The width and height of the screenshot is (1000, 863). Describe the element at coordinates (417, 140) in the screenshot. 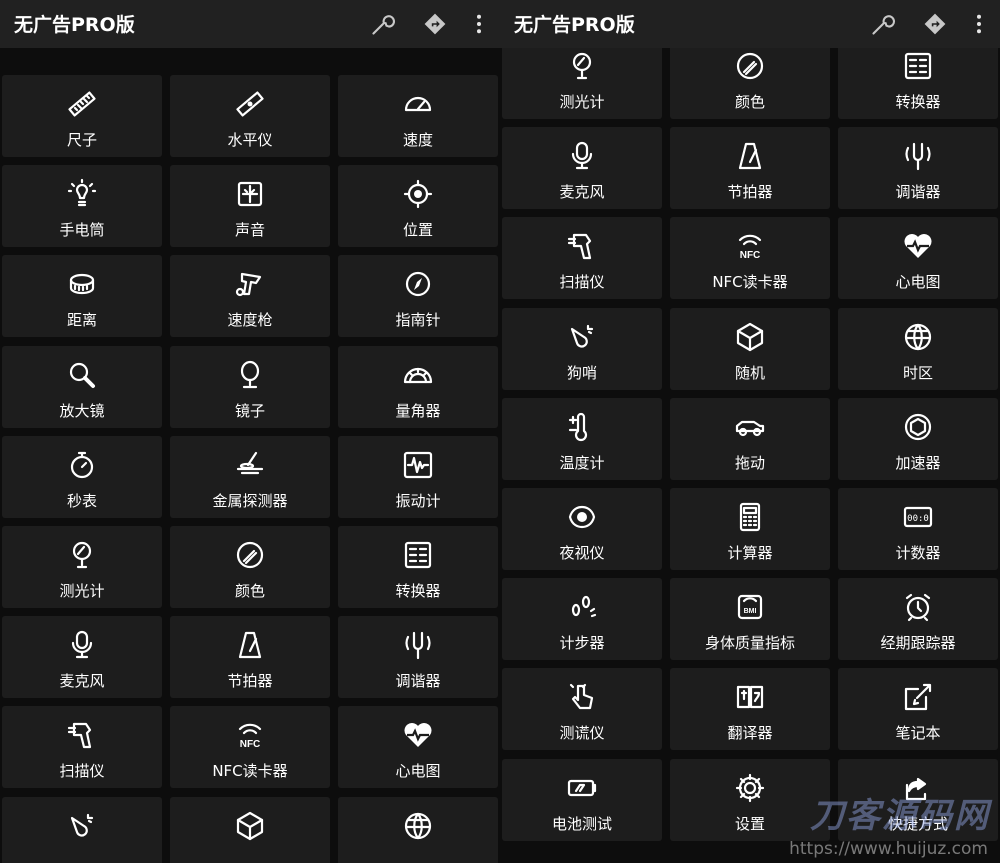

I see `tool-label: 速度` at that location.